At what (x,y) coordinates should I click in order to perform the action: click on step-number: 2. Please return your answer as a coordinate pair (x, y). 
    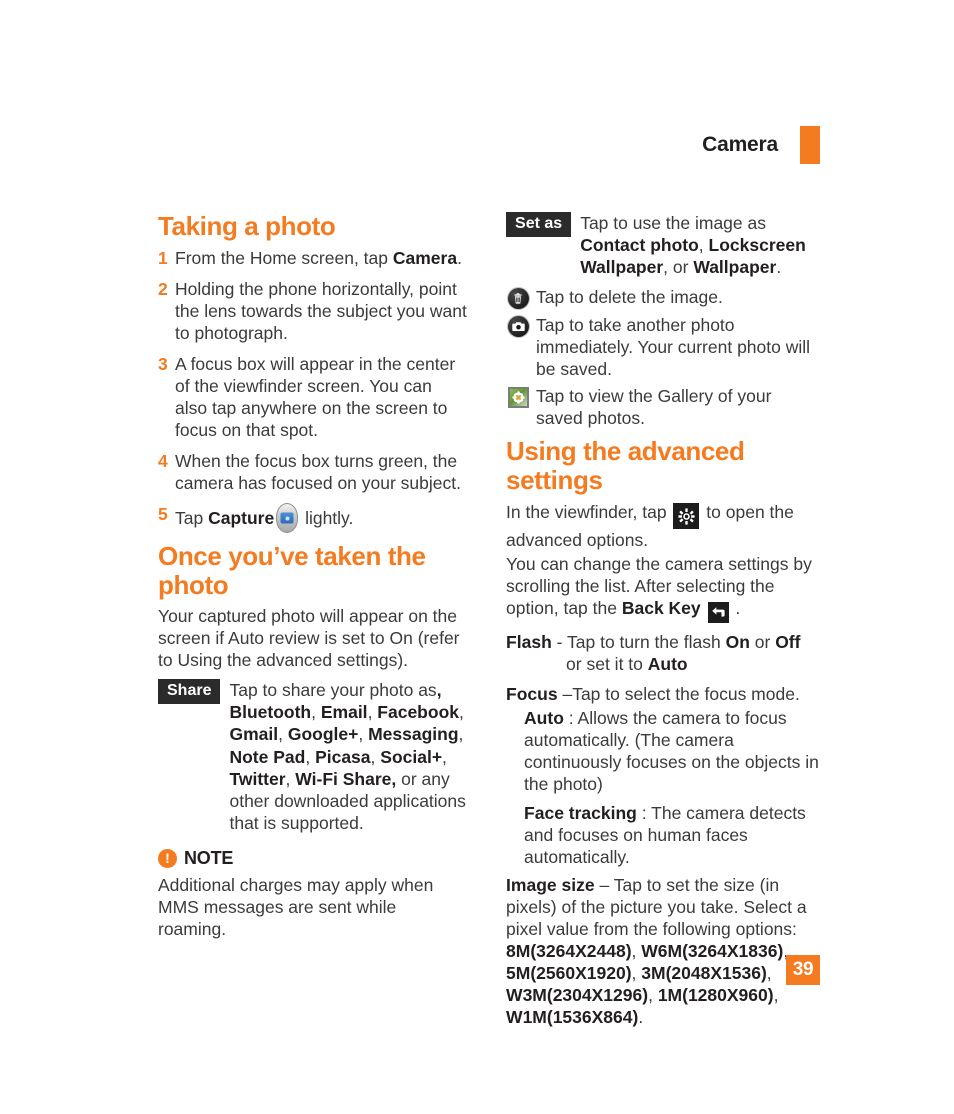
    Looking at the image, I should click on (163, 288).